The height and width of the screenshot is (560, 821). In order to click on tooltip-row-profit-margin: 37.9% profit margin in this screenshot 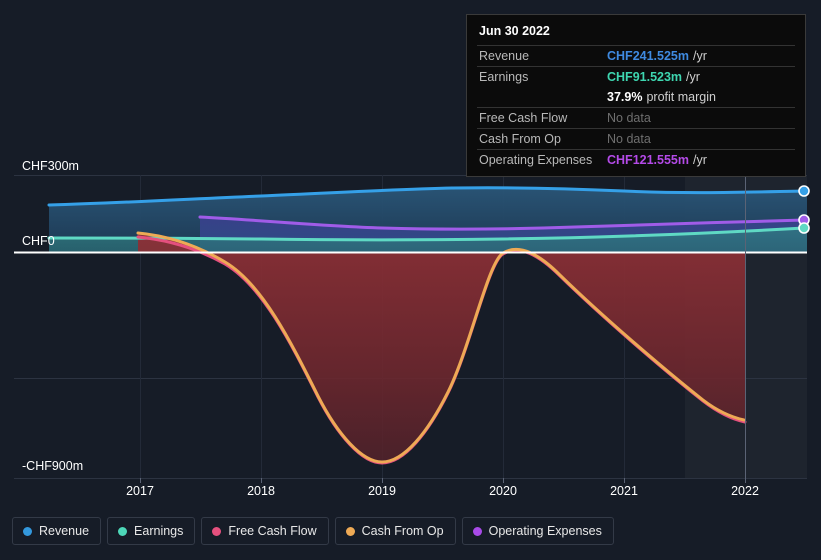, I will do `click(636, 97)`.